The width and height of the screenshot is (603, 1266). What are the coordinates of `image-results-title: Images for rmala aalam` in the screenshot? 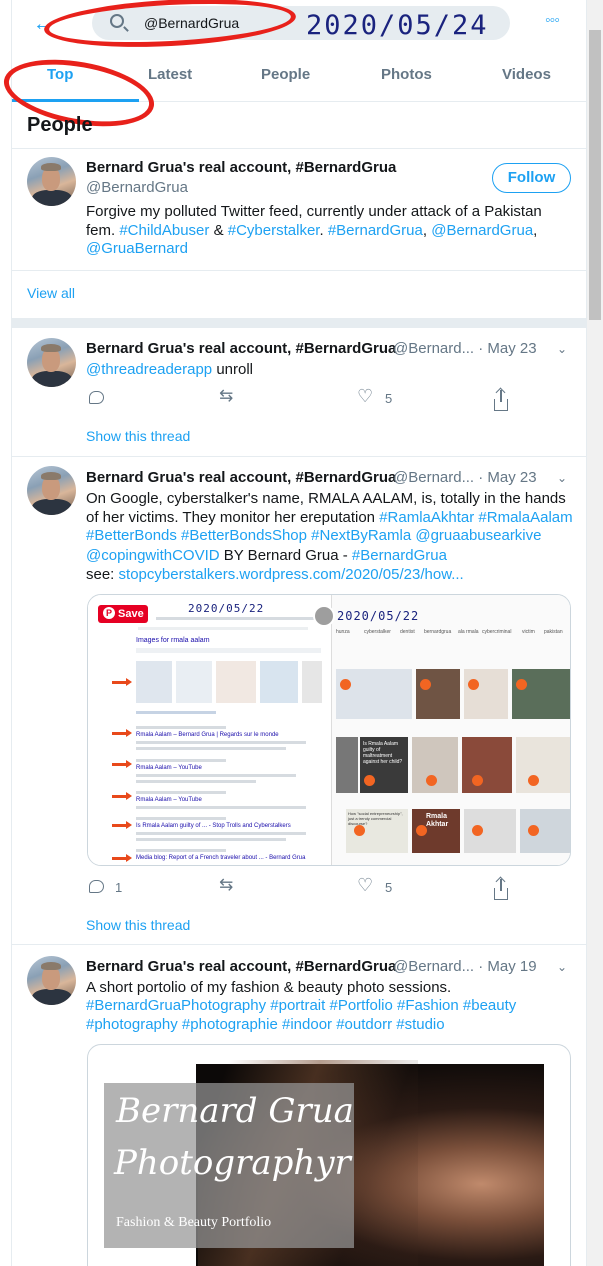 It's located at (173, 640).